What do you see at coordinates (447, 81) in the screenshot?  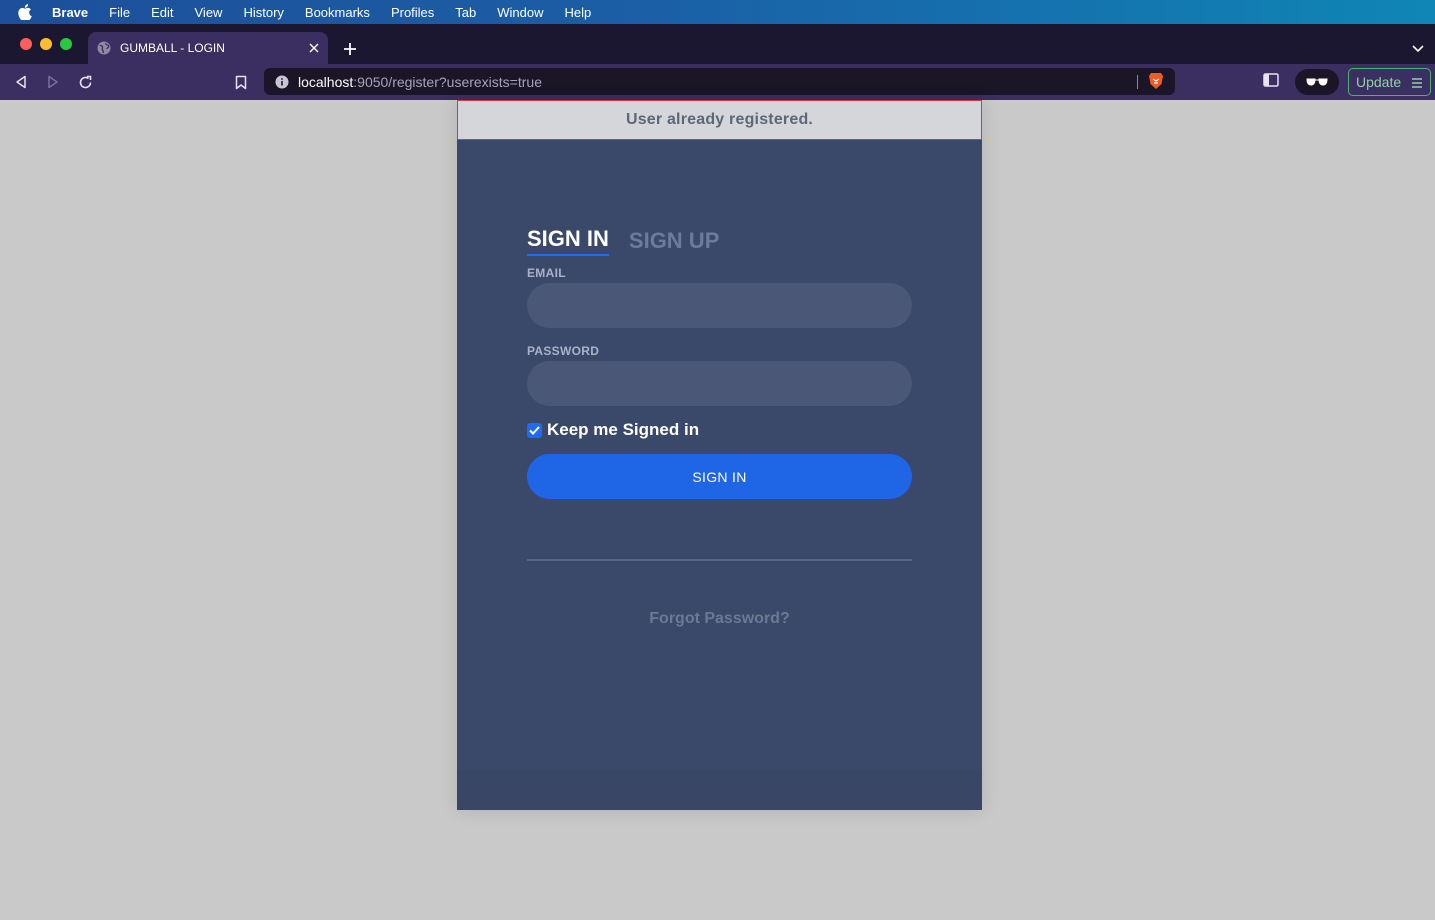 I see `url-path: :9050/register?userexists=true` at bounding box center [447, 81].